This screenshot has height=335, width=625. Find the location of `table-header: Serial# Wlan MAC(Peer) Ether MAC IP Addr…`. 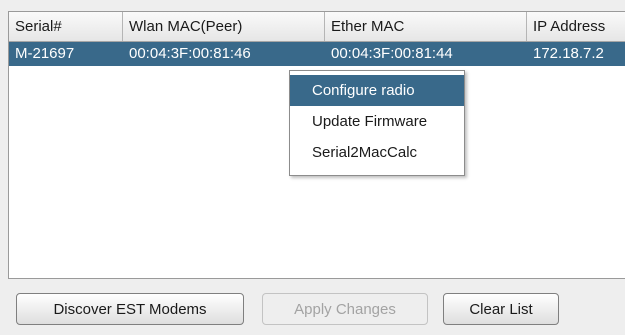

table-header: Serial# Wlan MAC(Peer) Ether MAC IP Addr… is located at coordinates (317, 27).